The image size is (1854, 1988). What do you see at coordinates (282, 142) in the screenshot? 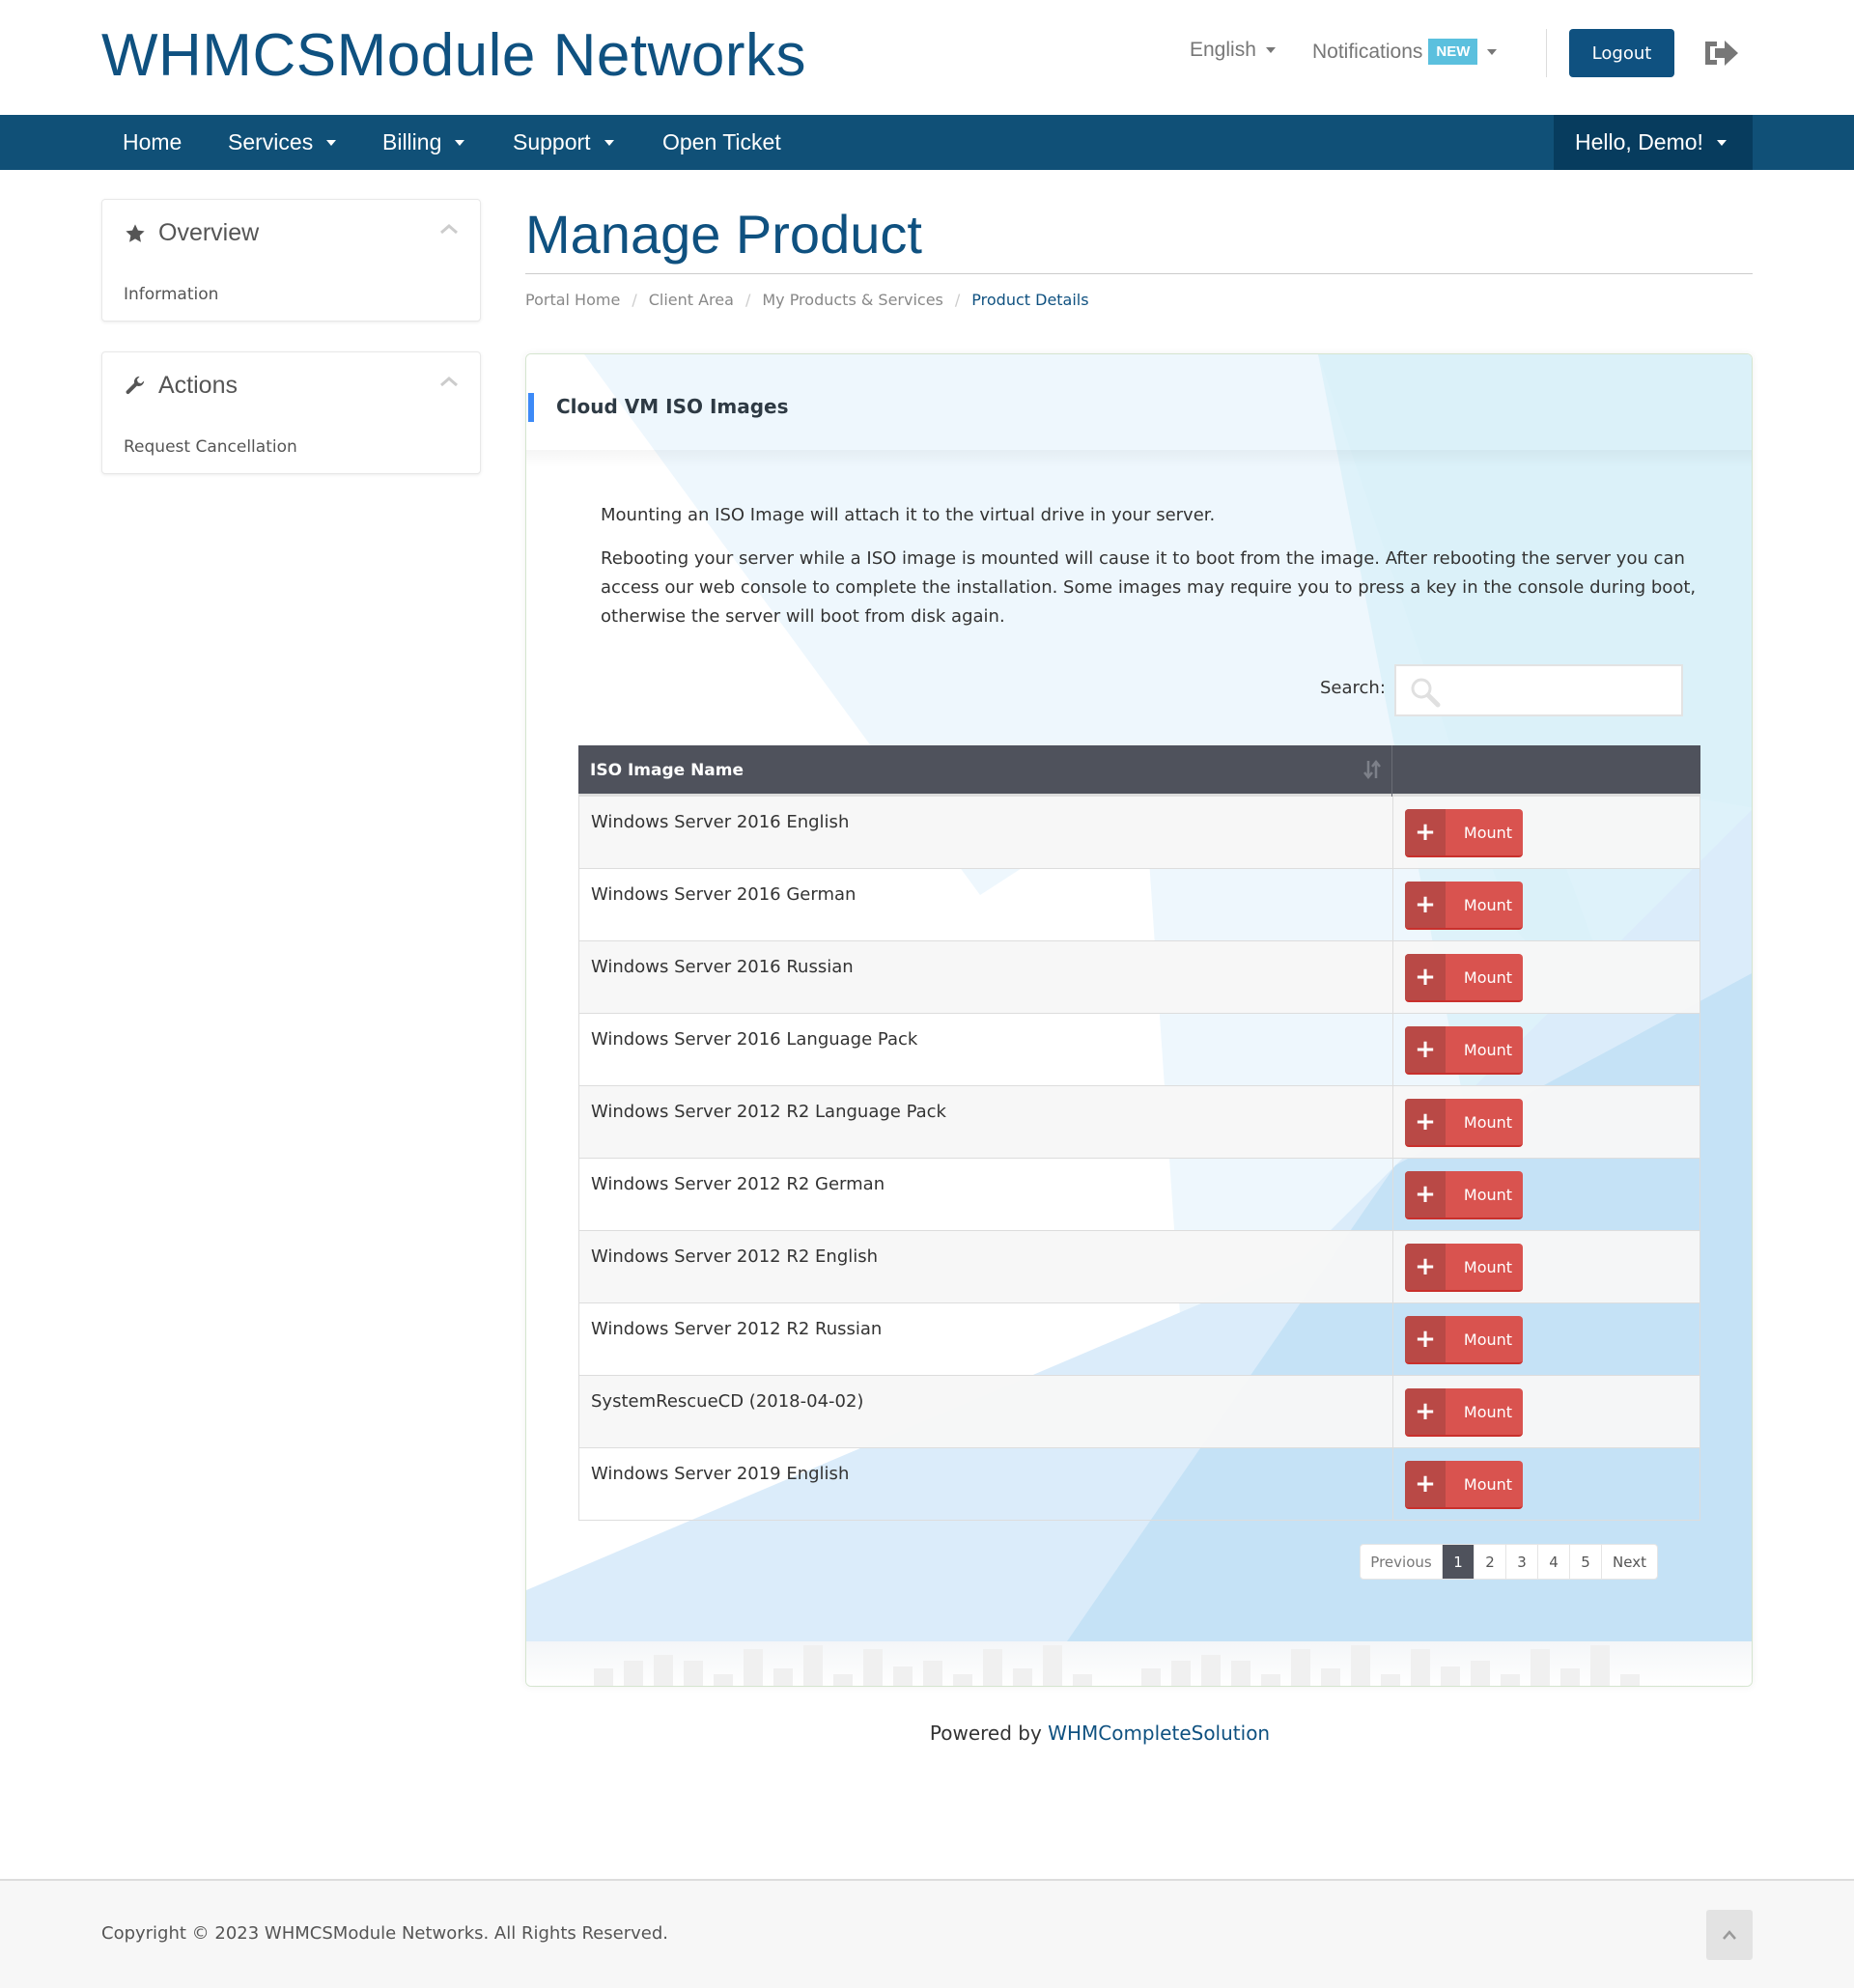
I see `nav-services: Services` at bounding box center [282, 142].